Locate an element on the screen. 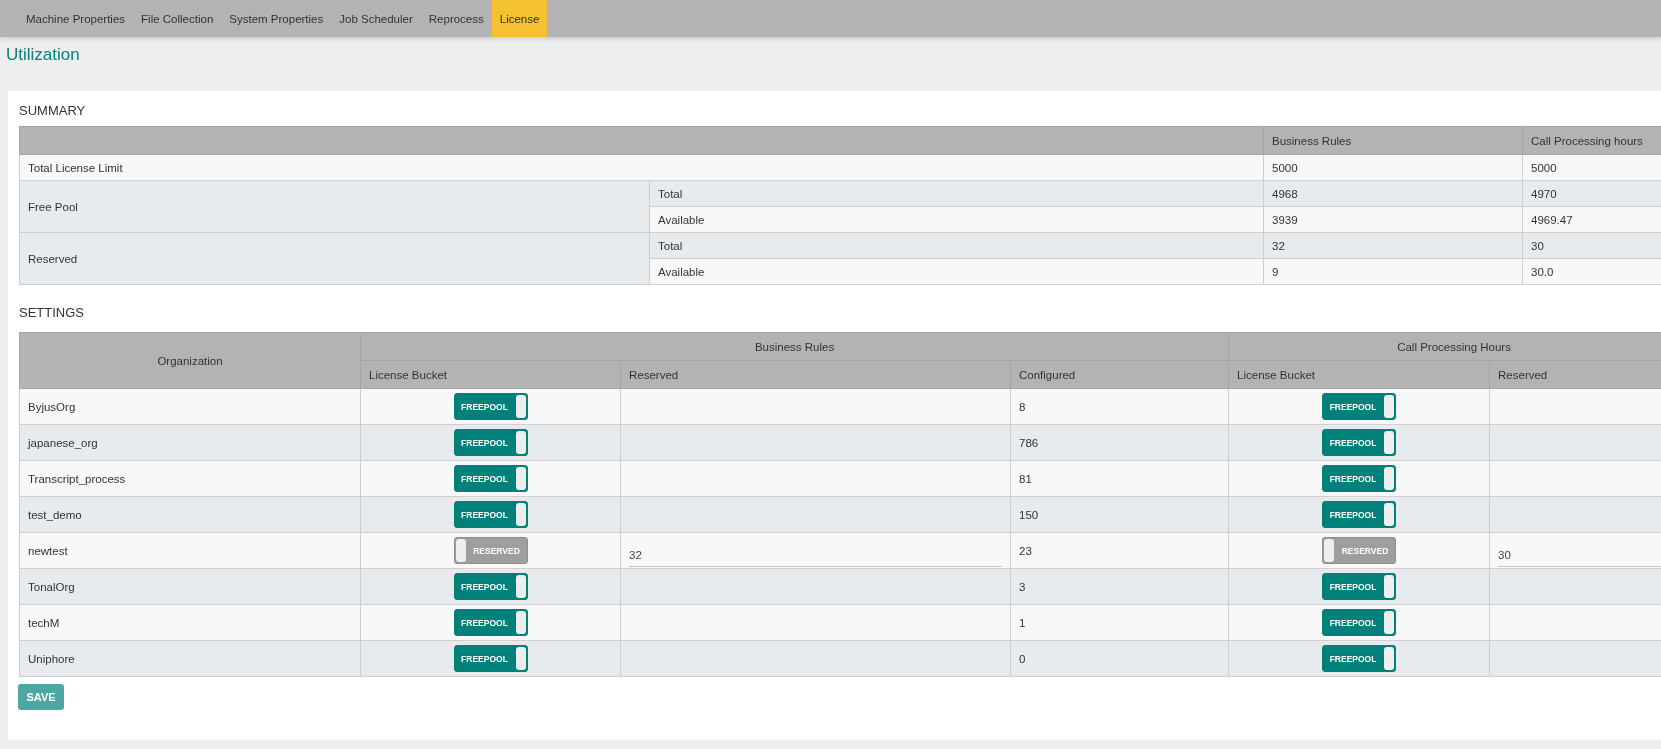 The width and height of the screenshot is (1661, 749). table-cell: 150 is located at coordinates (1119, 514).